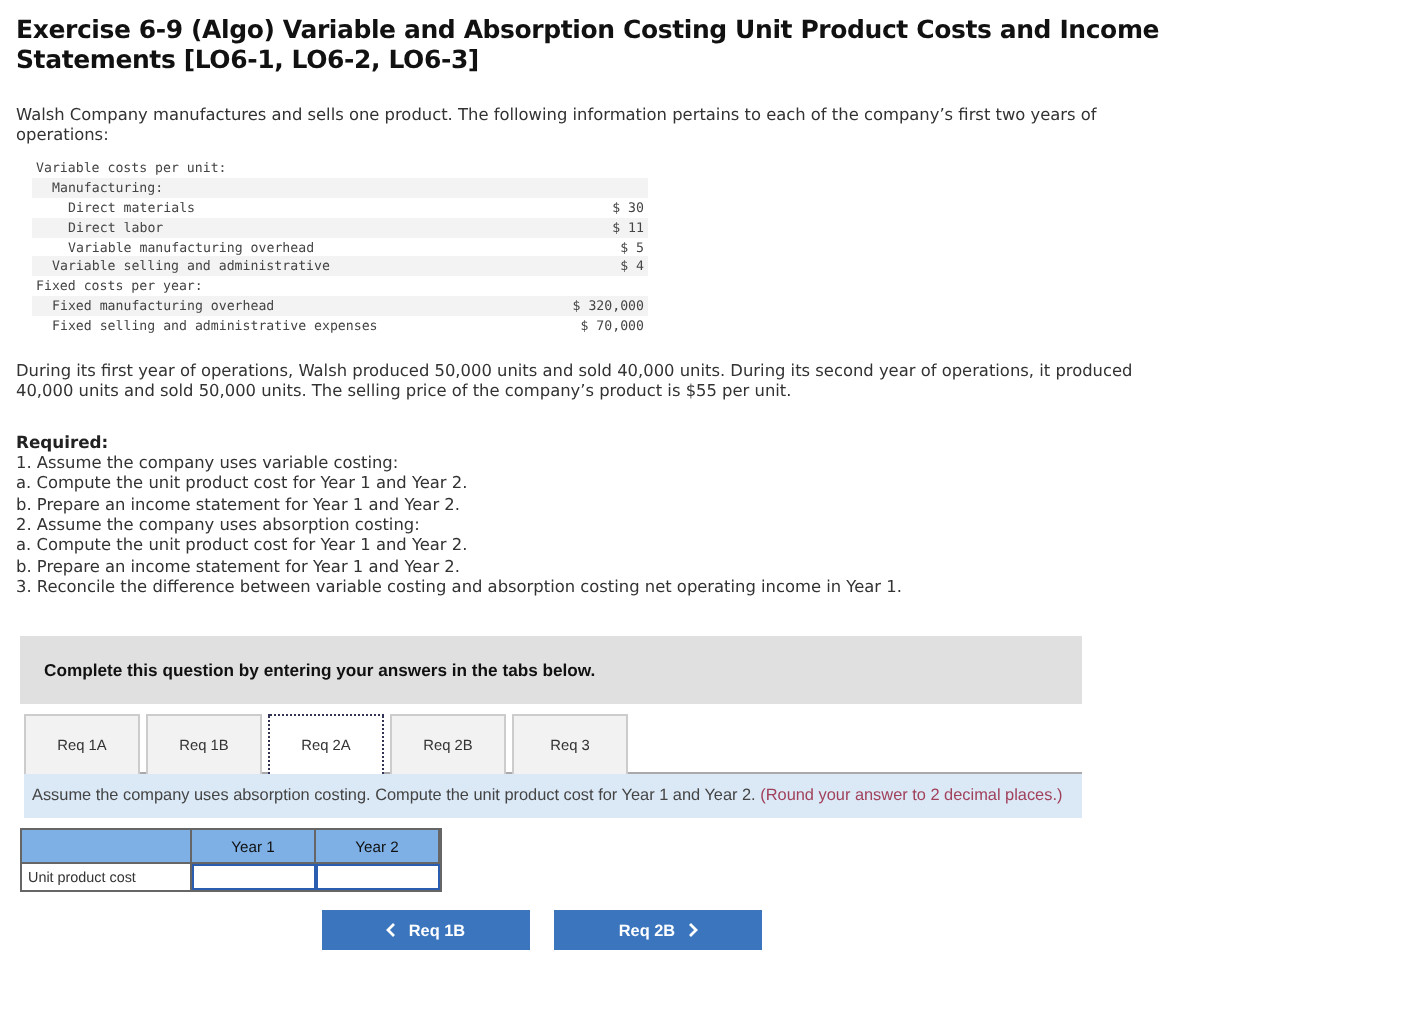 Image resolution: width=1408 pixels, height=1024 pixels. Describe the element at coordinates (557, 124) in the screenshot. I see `intro-text: Walsh Company manufactures and sells one product. The following information pertains to each of the company’s first two years of operations:` at that location.